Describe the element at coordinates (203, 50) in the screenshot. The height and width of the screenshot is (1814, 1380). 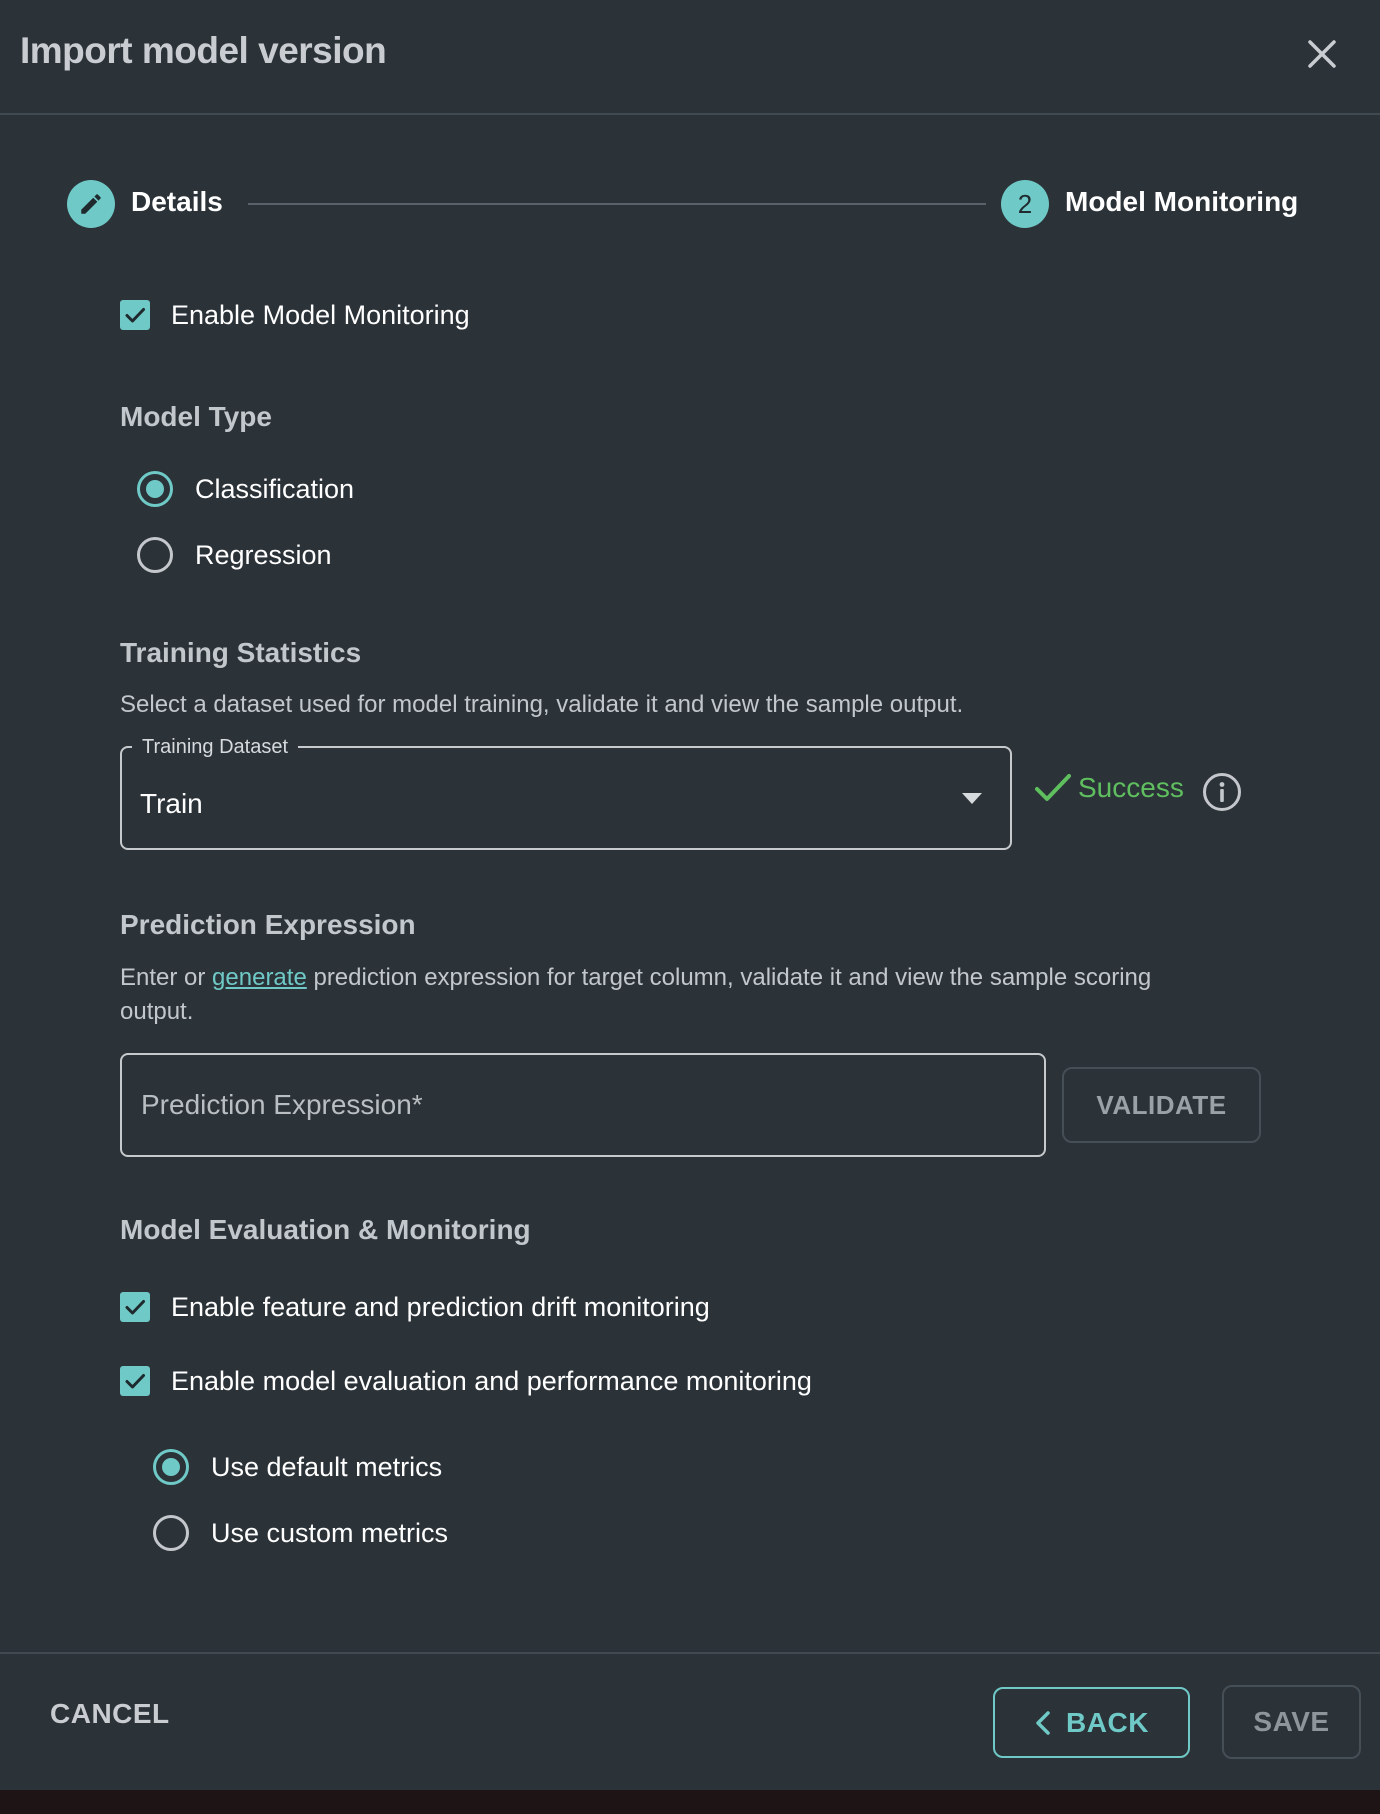
I see `dialog-title: Import model version` at that location.